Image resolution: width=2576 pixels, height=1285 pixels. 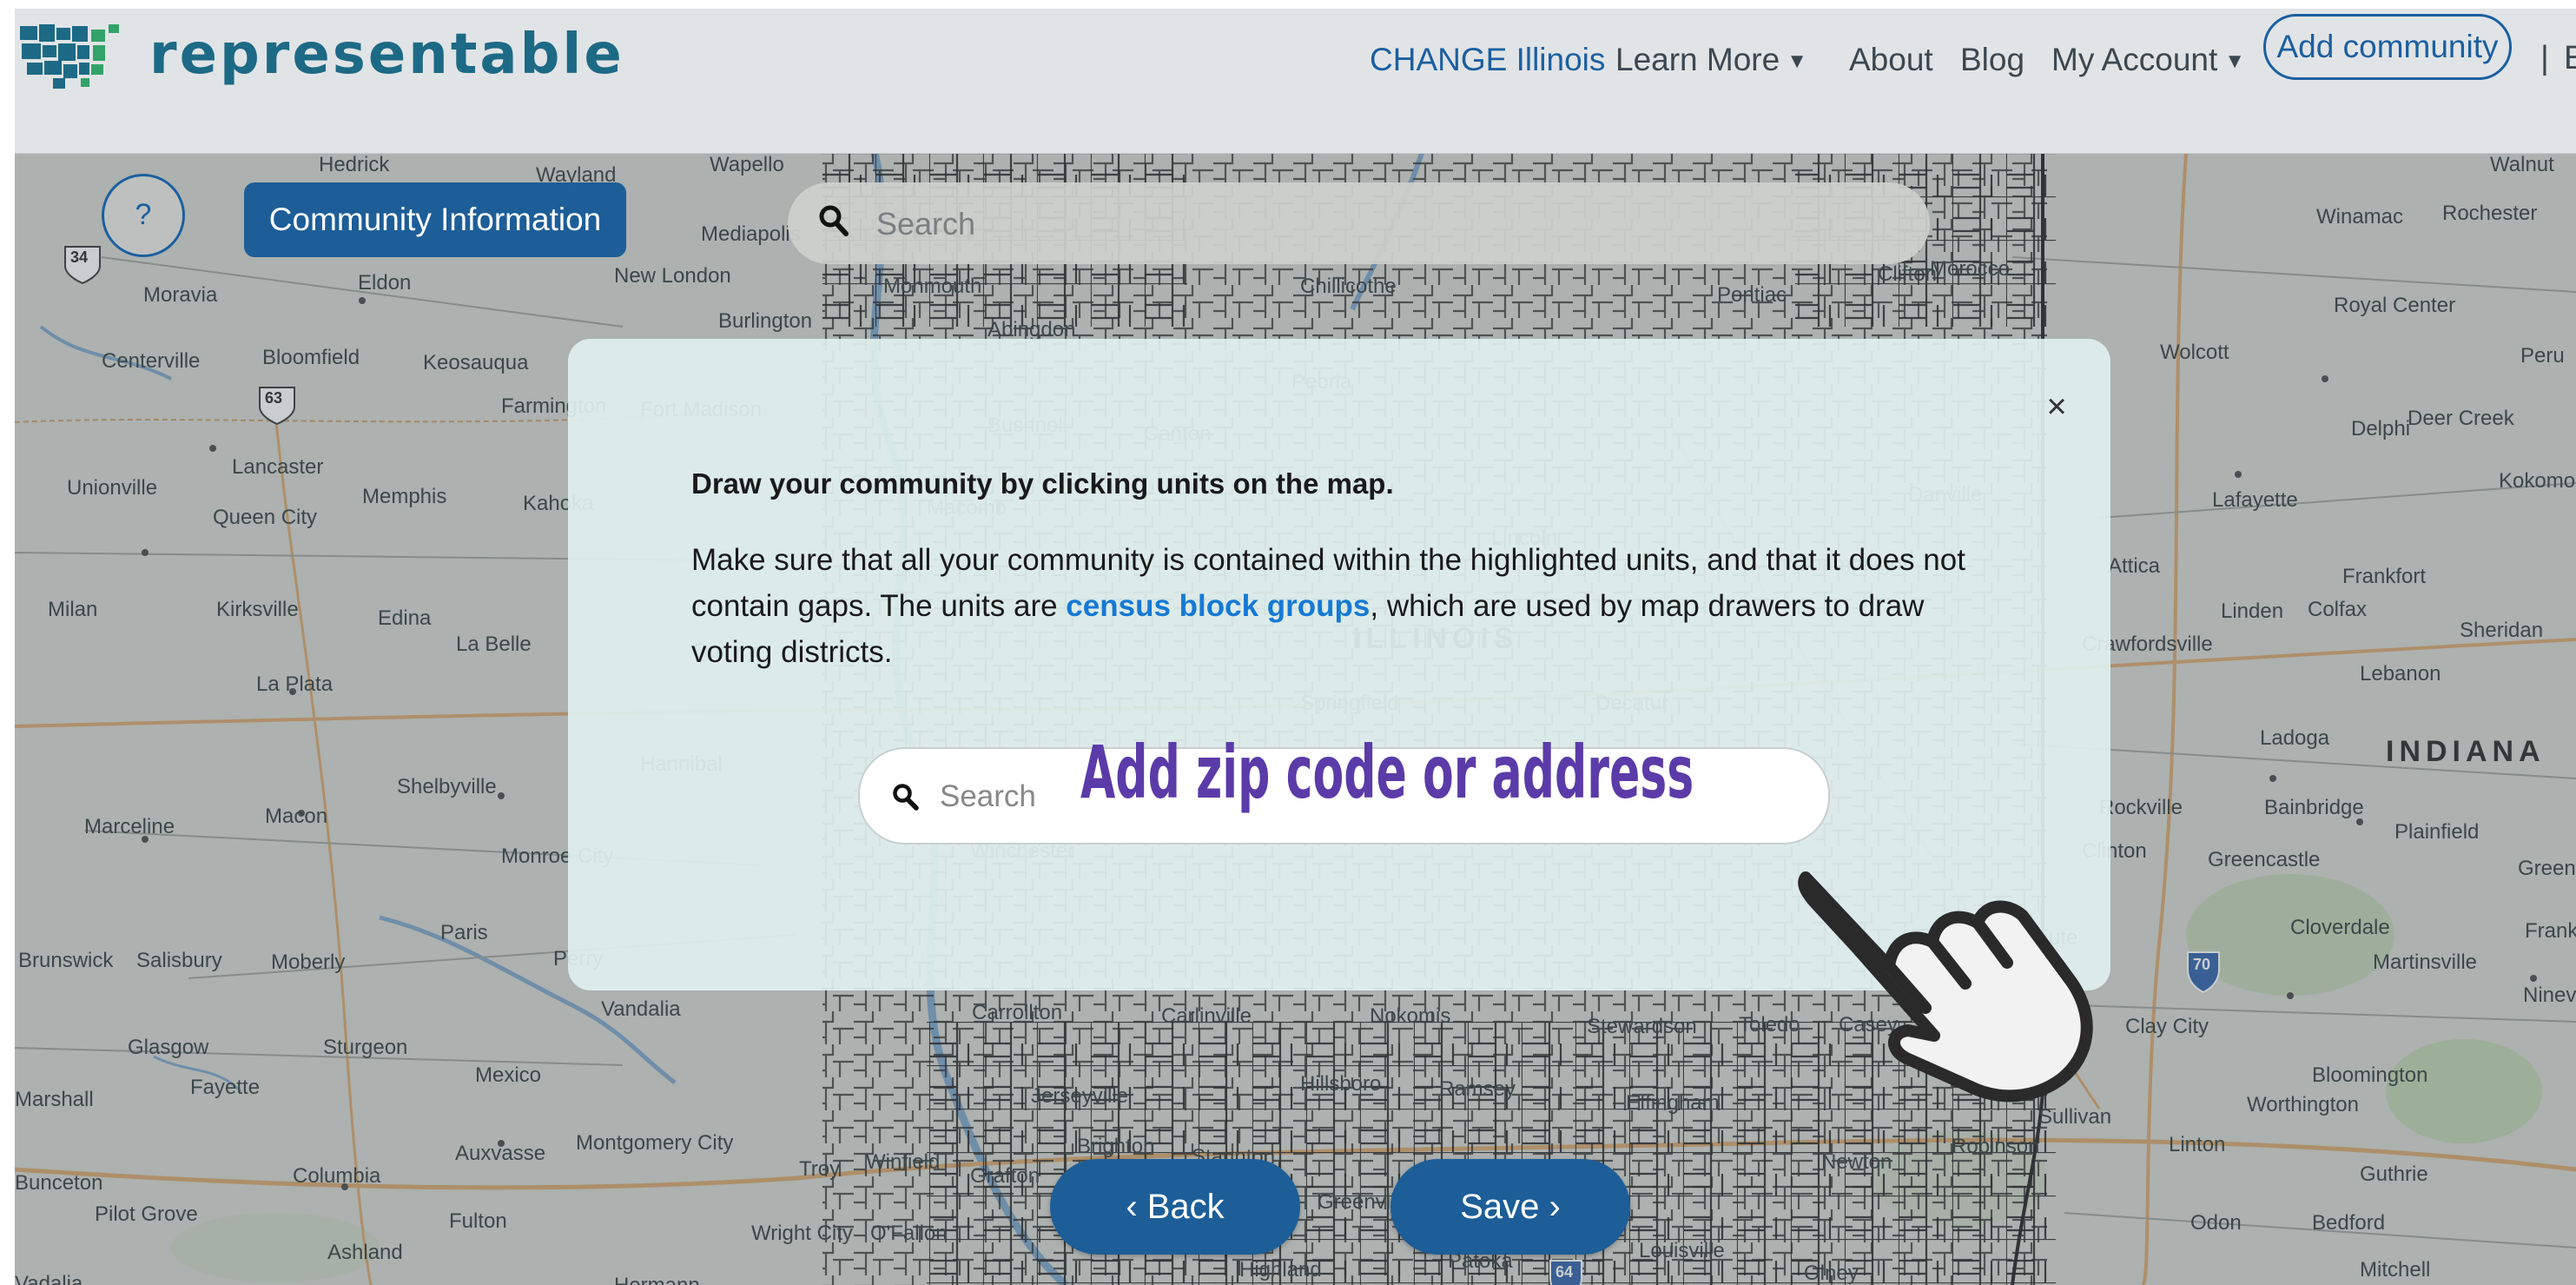 What do you see at coordinates (500, 1153) in the screenshot?
I see `map-place-label: Auxvasse` at bounding box center [500, 1153].